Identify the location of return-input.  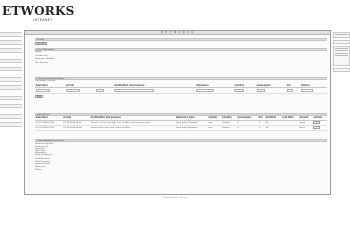
(307, 90).